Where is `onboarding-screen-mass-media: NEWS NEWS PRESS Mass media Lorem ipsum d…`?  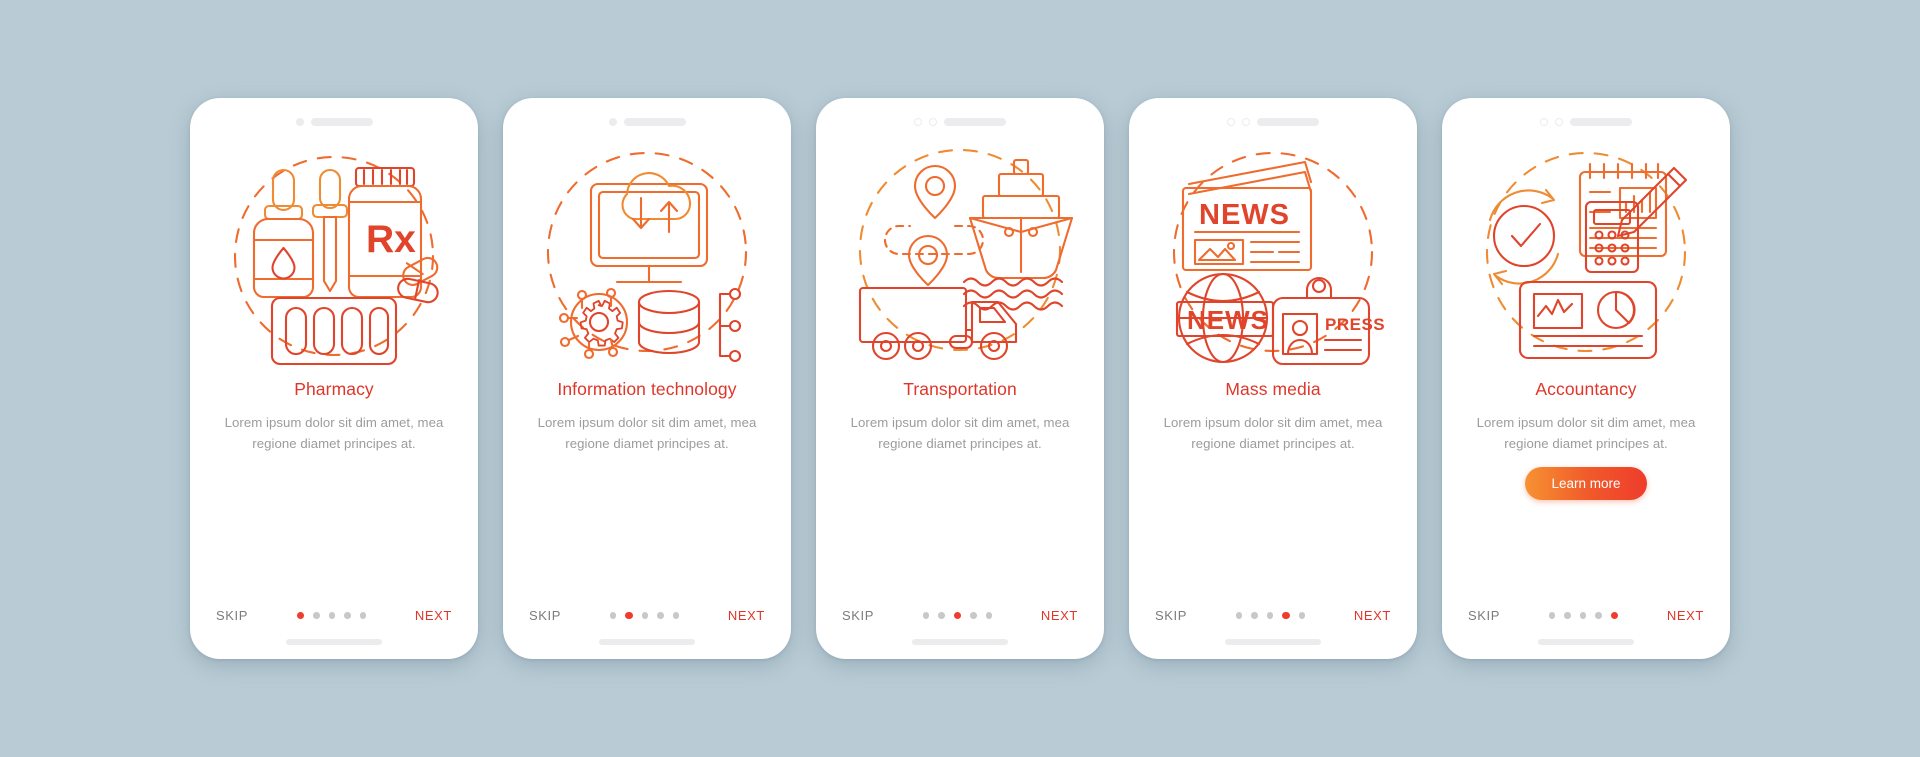 onboarding-screen-mass-media: NEWS NEWS PRESS Mass media Lorem ipsum d… is located at coordinates (1273, 378).